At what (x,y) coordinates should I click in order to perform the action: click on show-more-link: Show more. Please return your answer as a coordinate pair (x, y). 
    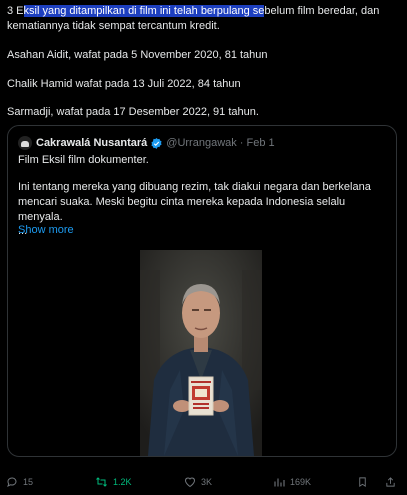
    Looking at the image, I should click on (46, 230).